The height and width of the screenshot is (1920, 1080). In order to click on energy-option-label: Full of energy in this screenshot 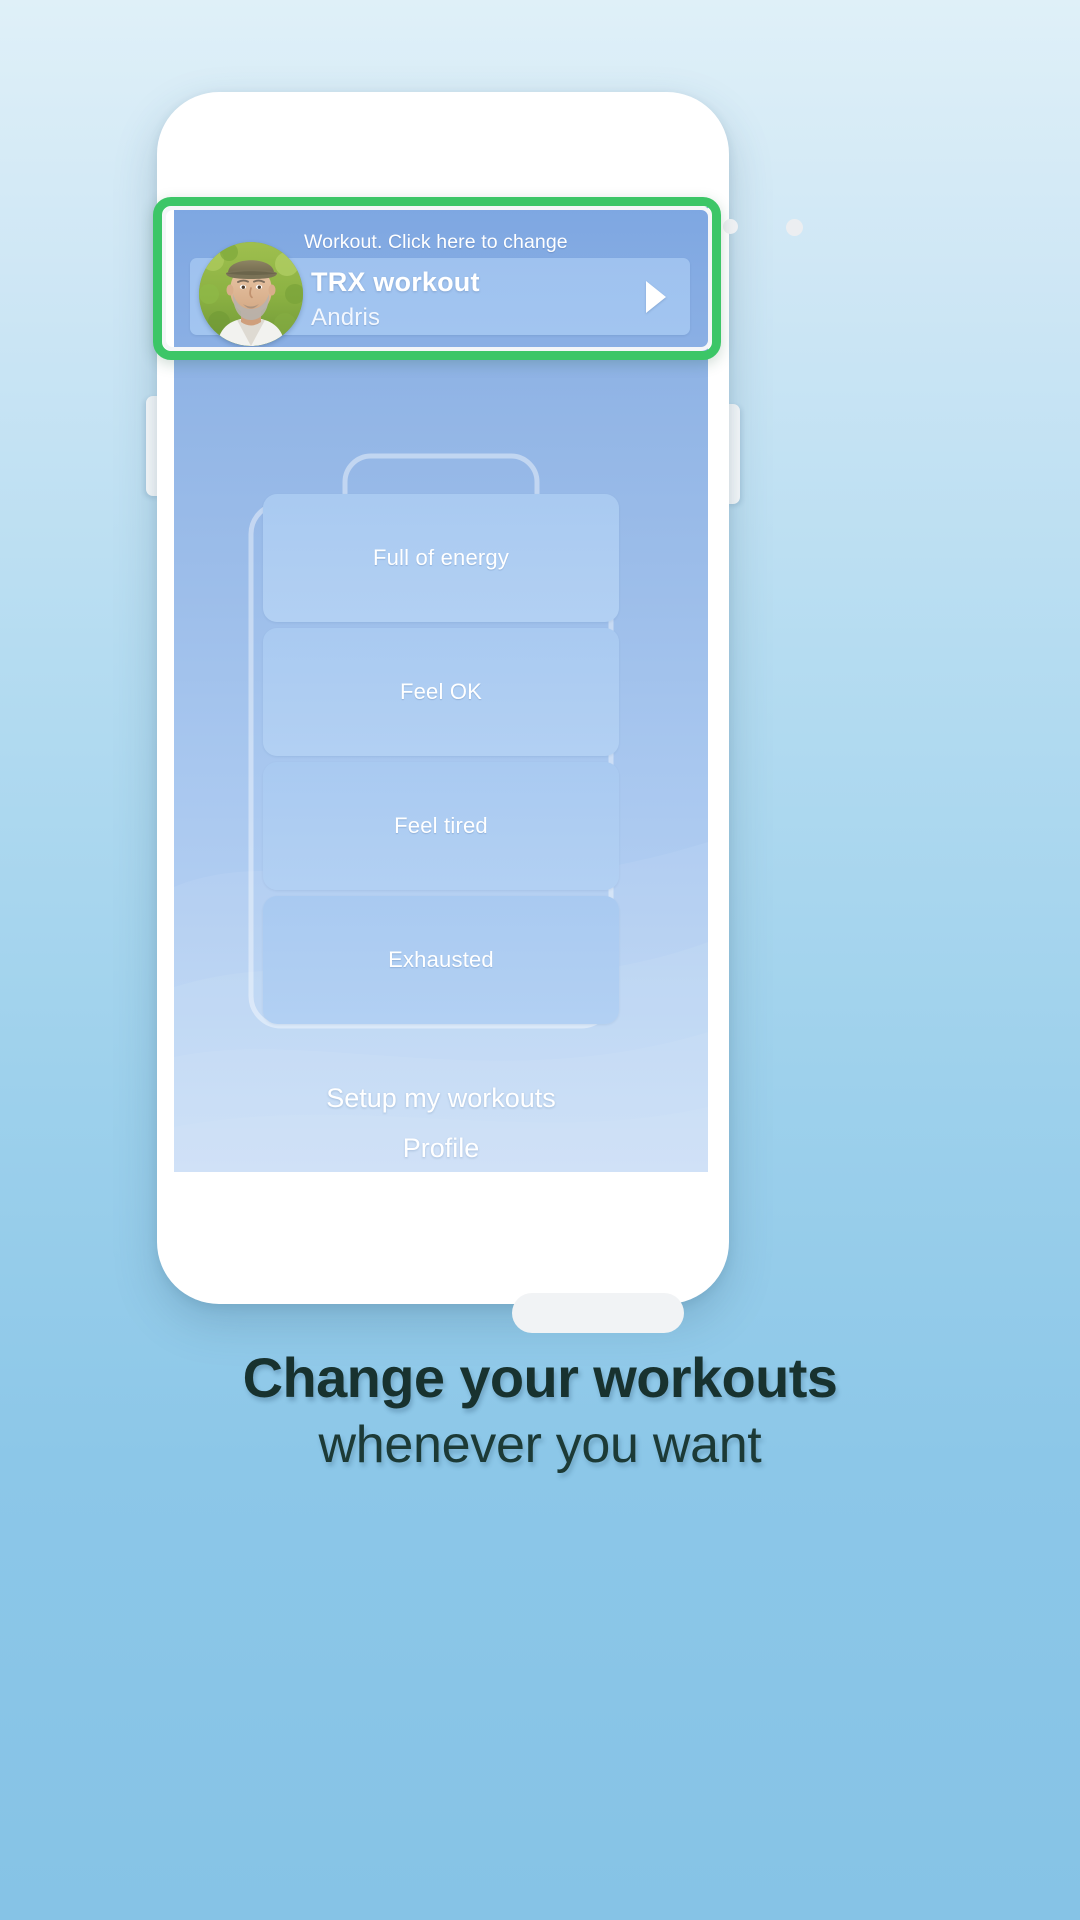, I will do `click(441, 557)`.